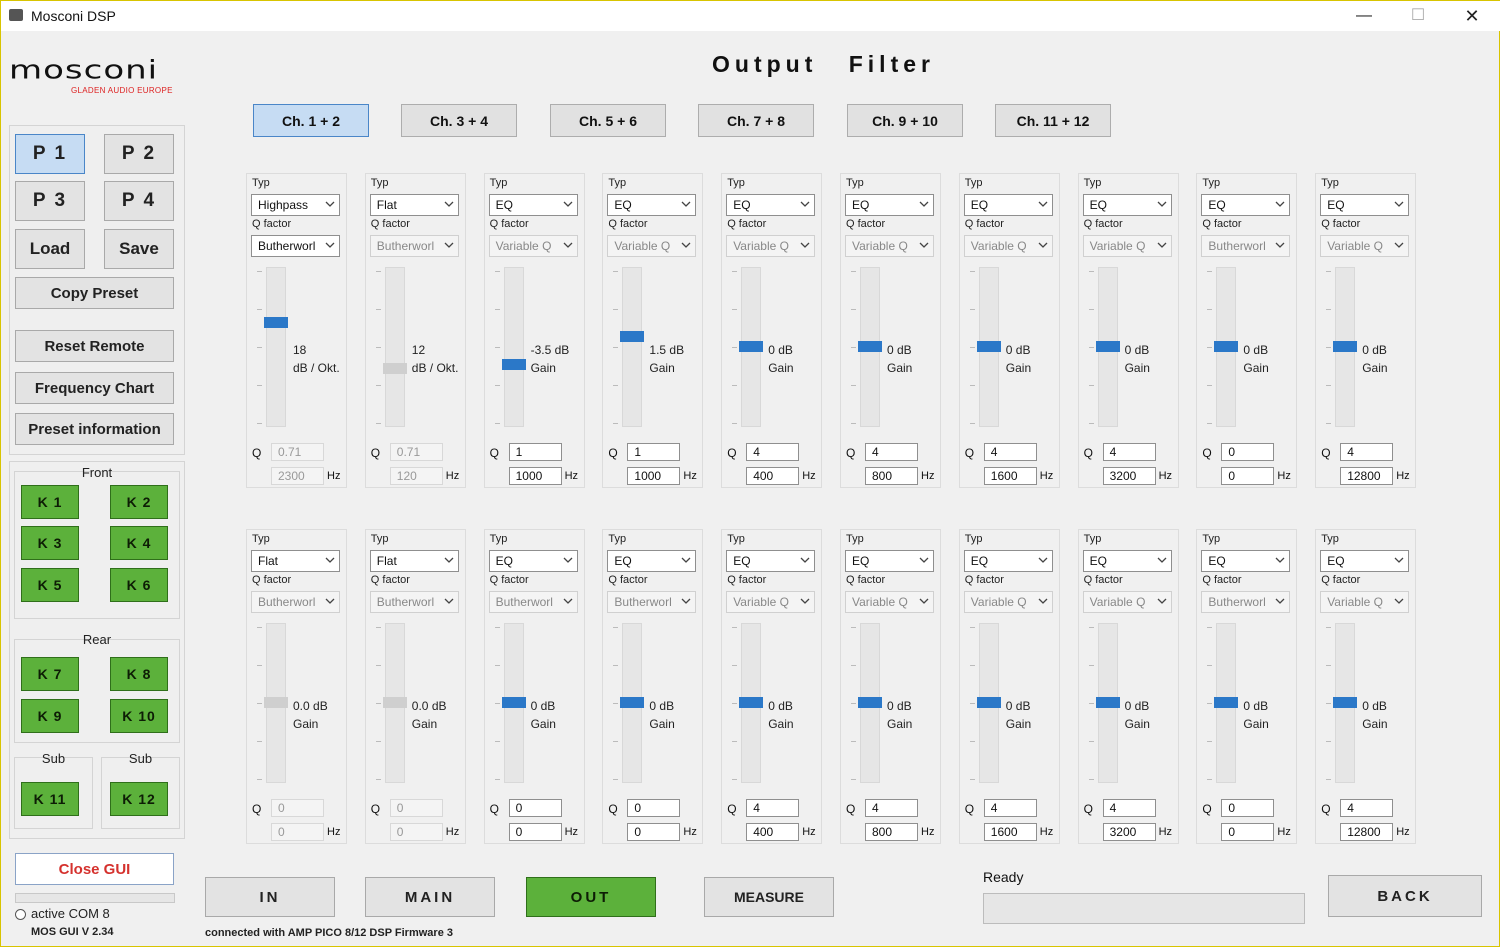 The width and height of the screenshot is (1500, 947). I want to click on channel-tab-3: Ch. 5 + 6, so click(608, 120).